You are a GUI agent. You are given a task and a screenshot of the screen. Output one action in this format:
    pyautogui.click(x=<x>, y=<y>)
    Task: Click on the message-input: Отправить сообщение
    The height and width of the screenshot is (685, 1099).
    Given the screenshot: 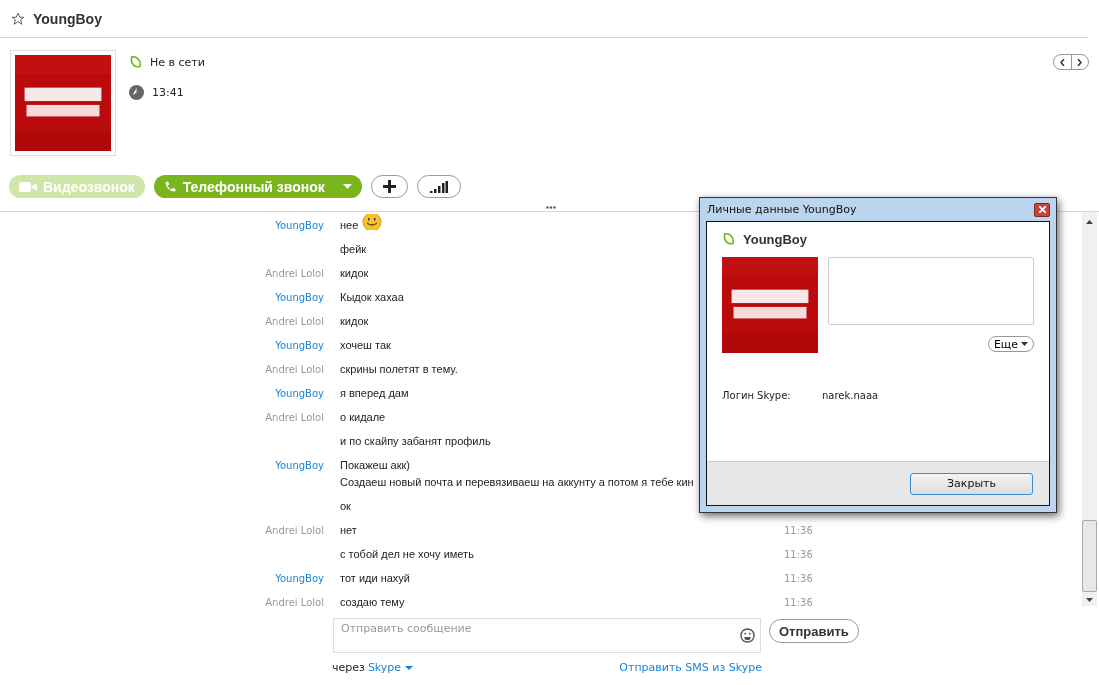 What is the action you would take?
    pyautogui.click(x=547, y=635)
    